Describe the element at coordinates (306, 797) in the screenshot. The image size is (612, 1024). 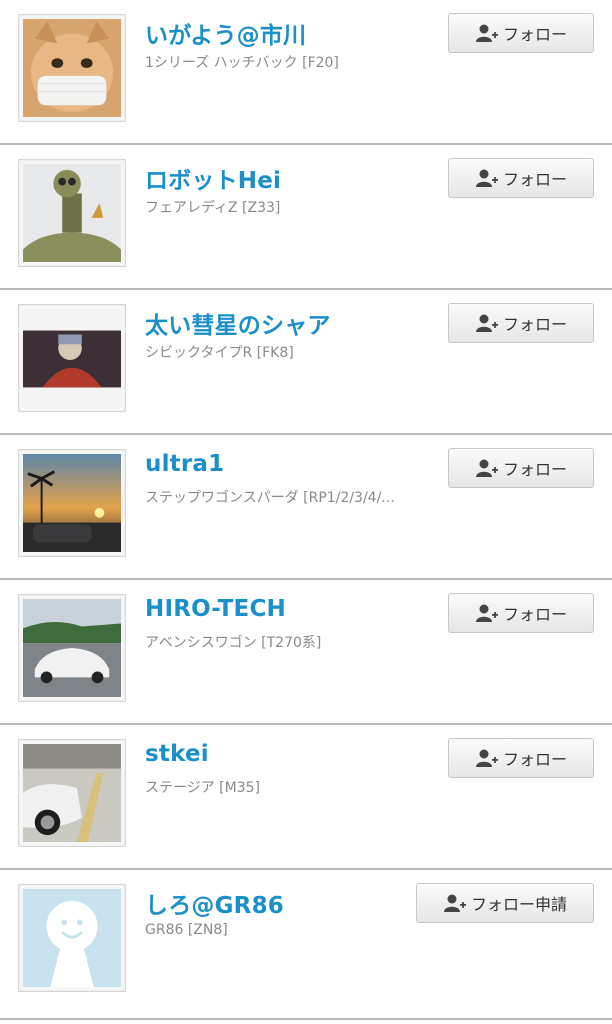
I see `user-row: stkei ステージア [M35] フォロー` at that location.